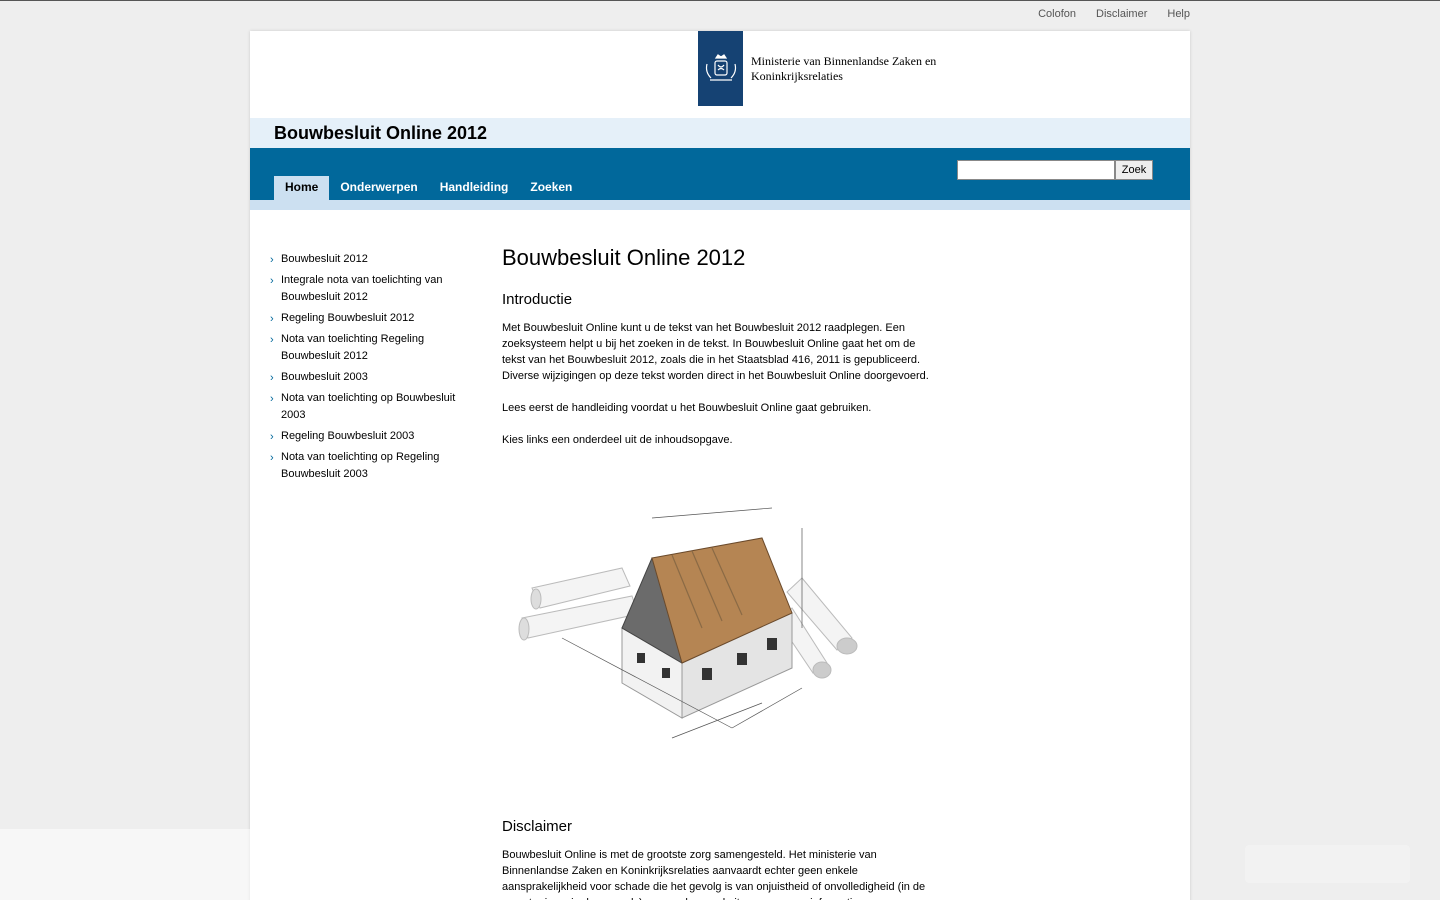 The image size is (1440, 900). Describe the element at coordinates (347, 318) in the screenshot. I see `toc-link: Regeling Bouwbesluit 2012` at that location.